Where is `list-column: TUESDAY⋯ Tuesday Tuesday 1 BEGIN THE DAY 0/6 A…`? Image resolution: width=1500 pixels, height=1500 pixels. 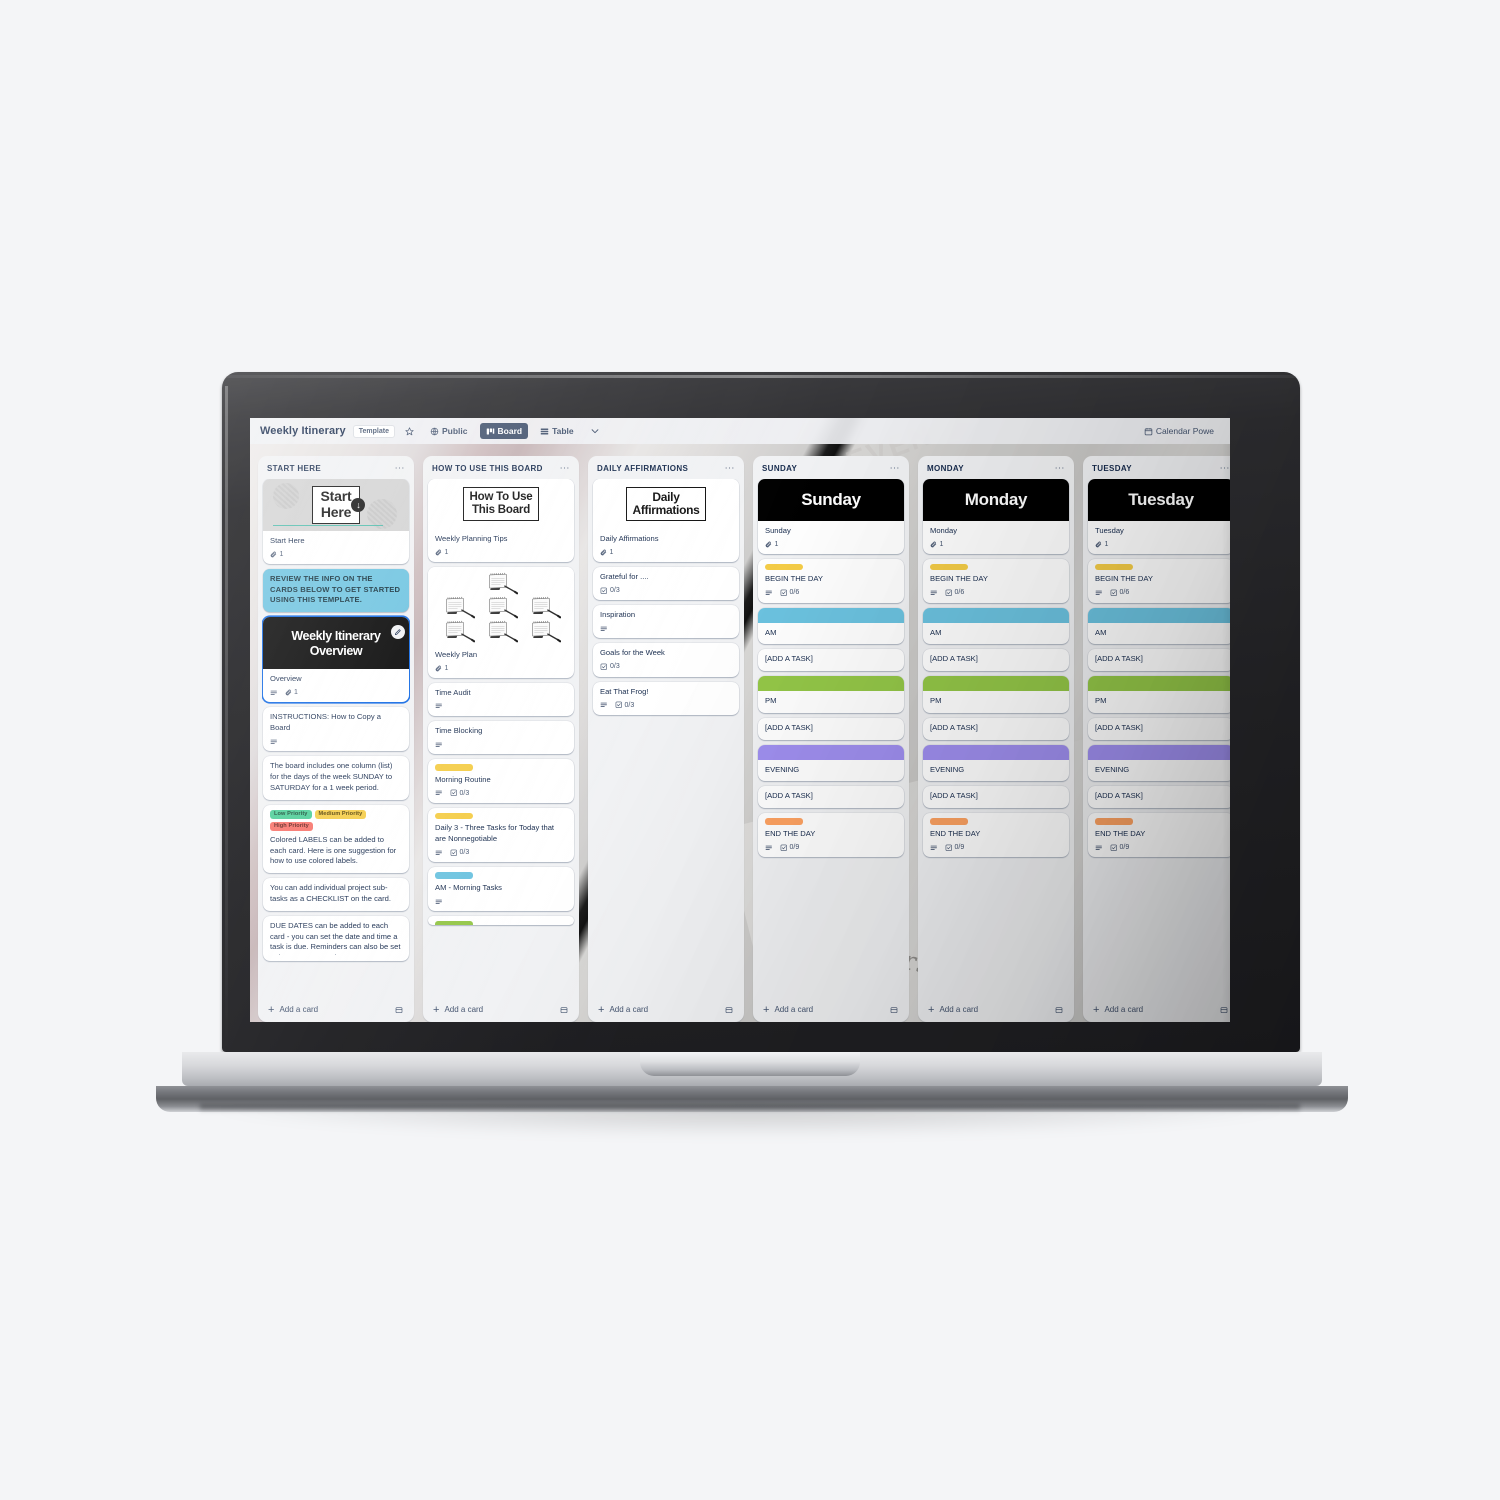
list-column: TUESDAY⋯ Tuesday Tuesday 1 BEGIN THE DAY 0/6 A… is located at coordinates (1156, 739).